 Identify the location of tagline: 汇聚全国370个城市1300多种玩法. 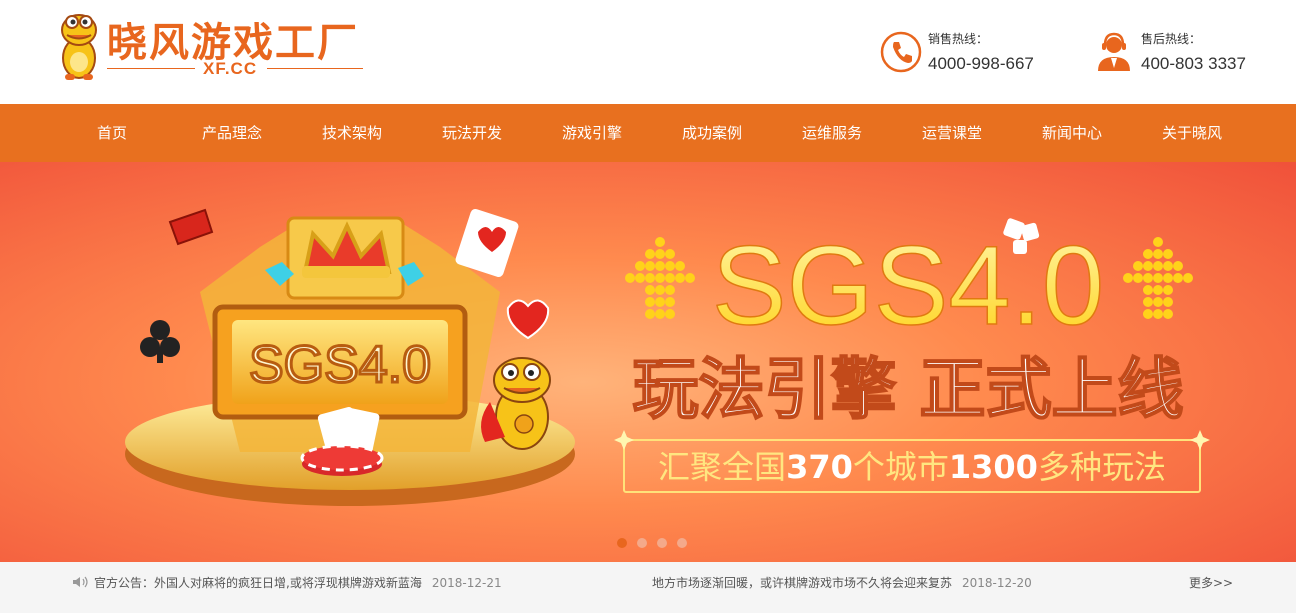
(912, 467).